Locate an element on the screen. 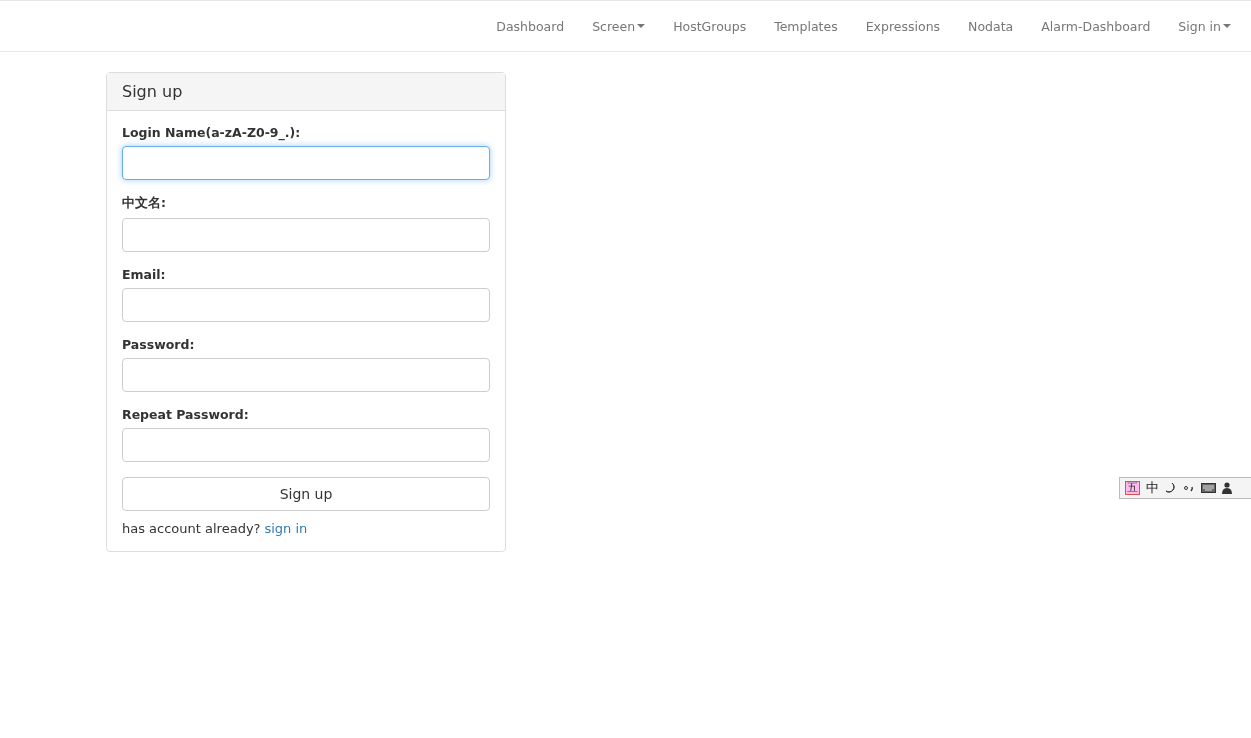  nav-link: Dashboard is located at coordinates (530, 26).